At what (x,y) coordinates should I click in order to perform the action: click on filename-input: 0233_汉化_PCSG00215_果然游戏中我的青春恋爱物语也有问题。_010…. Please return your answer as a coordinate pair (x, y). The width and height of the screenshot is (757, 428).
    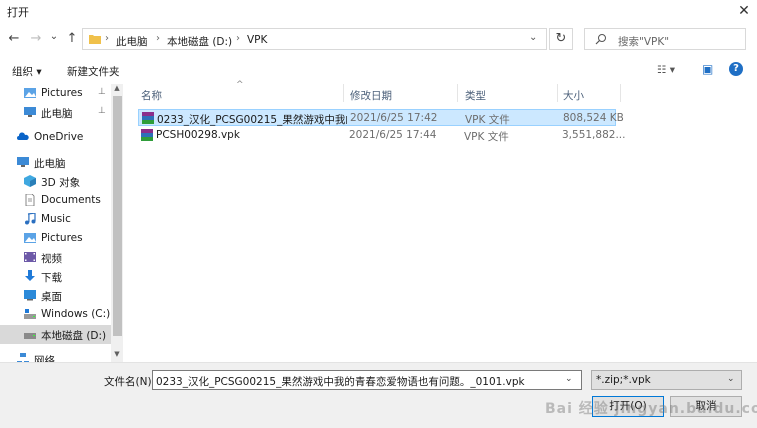
    Looking at the image, I should click on (367, 380).